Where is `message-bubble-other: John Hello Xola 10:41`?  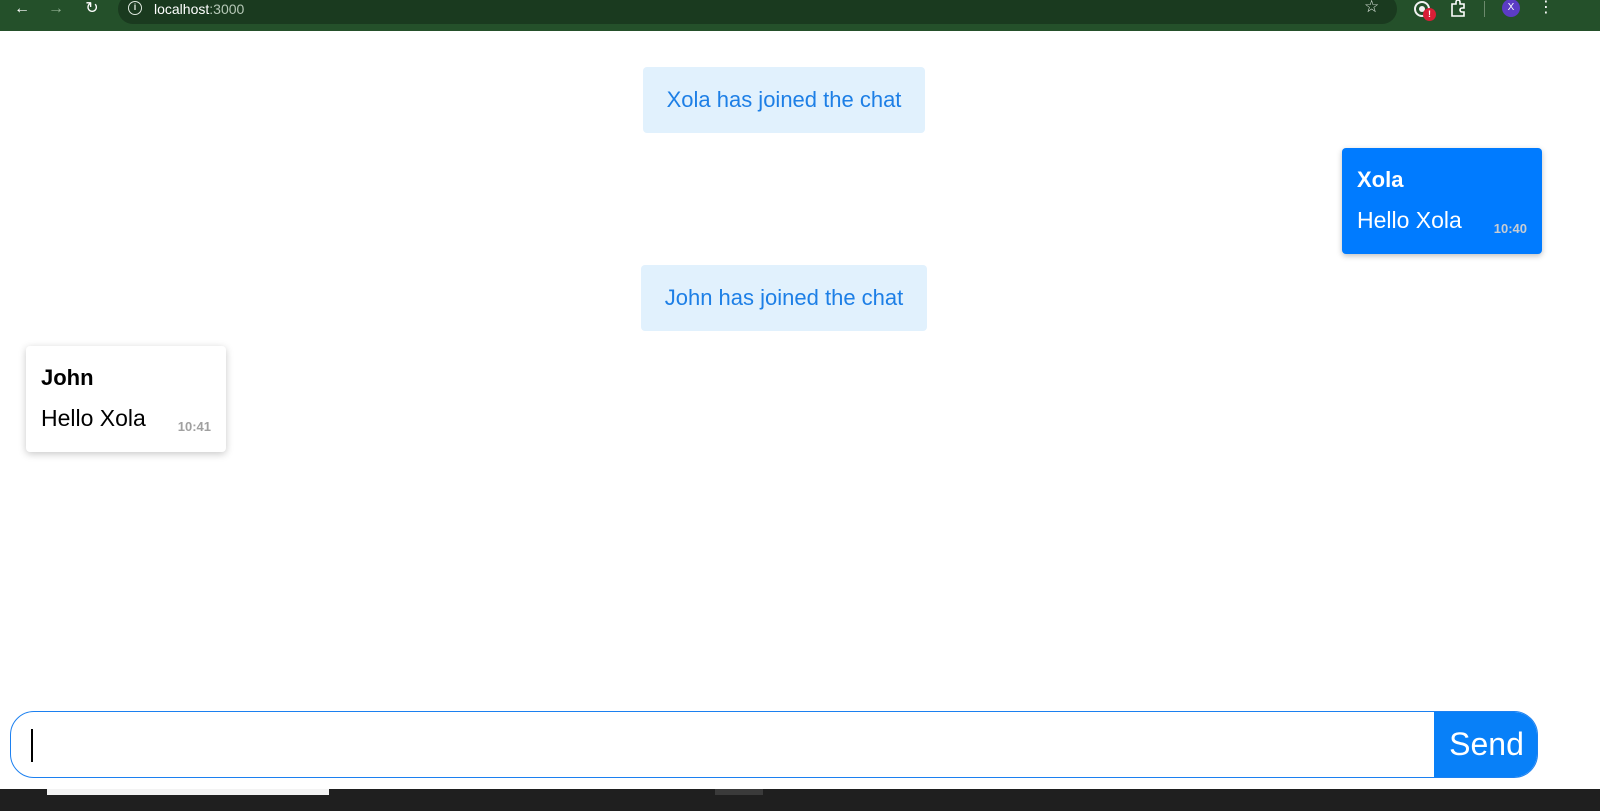 message-bubble-other: John Hello Xola 10:41 is located at coordinates (126, 399).